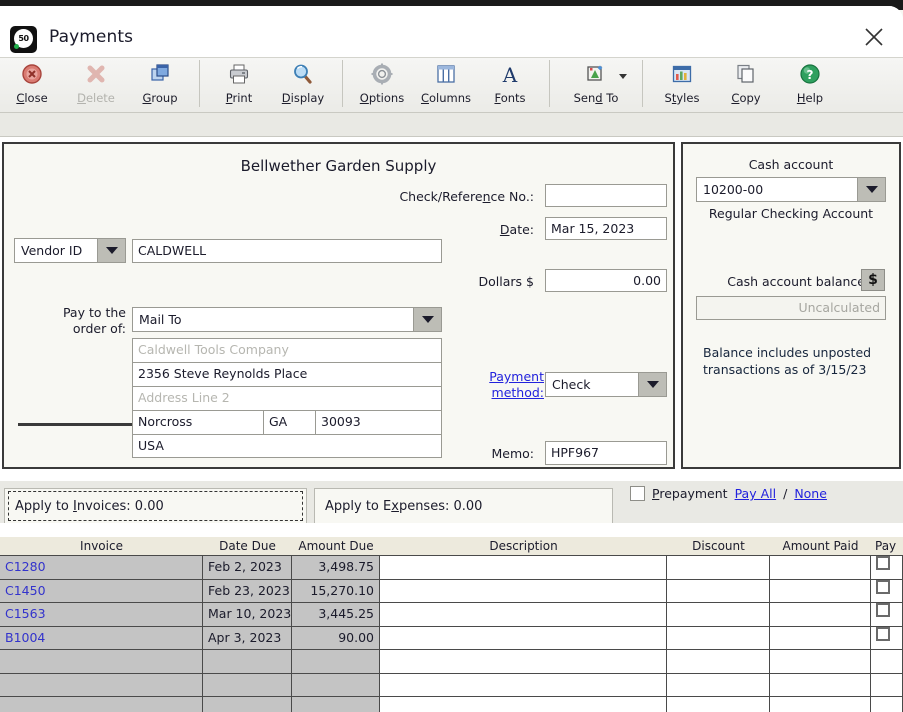 This screenshot has height=712, width=903. What do you see at coordinates (16, 46) in the screenshot?
I see `sage50-icon-dot` at bounding box center [16, 46].